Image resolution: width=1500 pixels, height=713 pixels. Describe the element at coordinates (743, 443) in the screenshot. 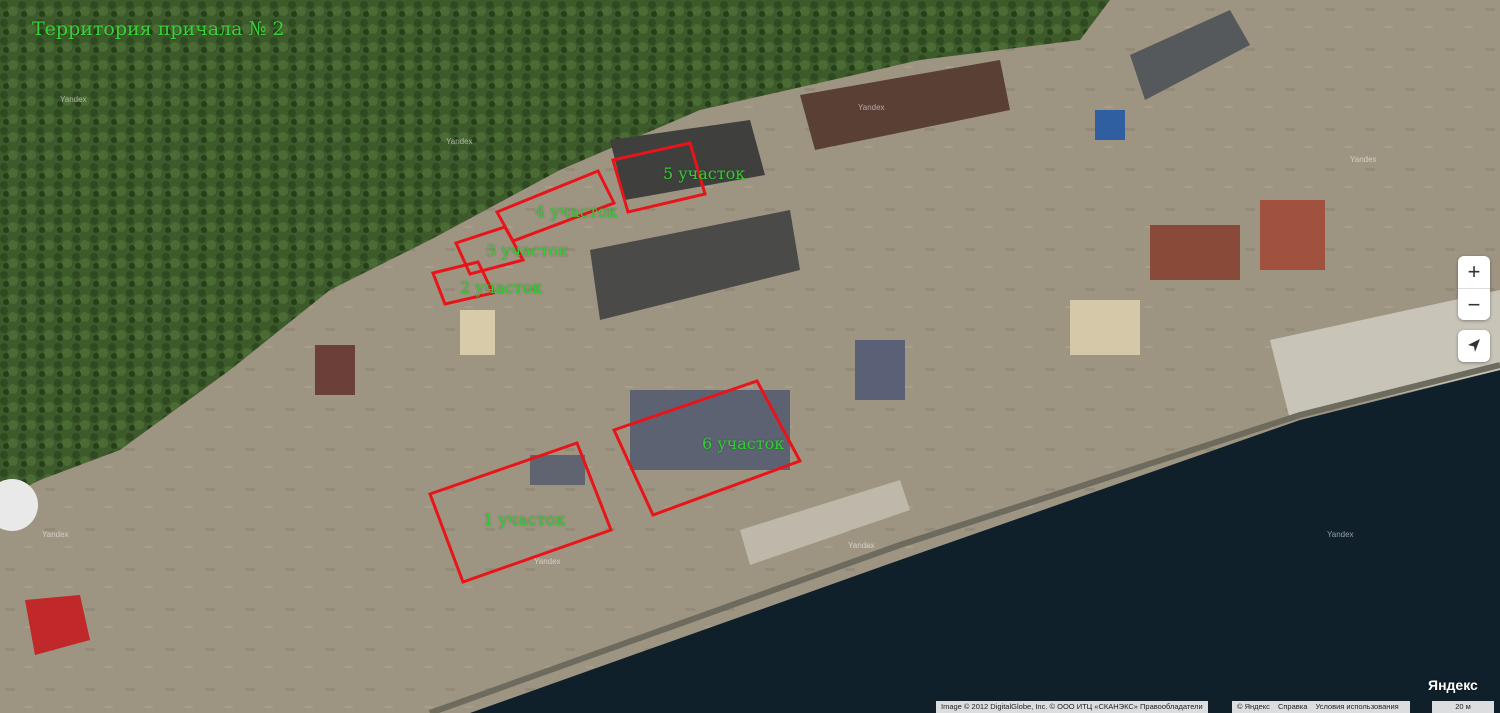

I see `plot-6-label: 6 участок` at that location.